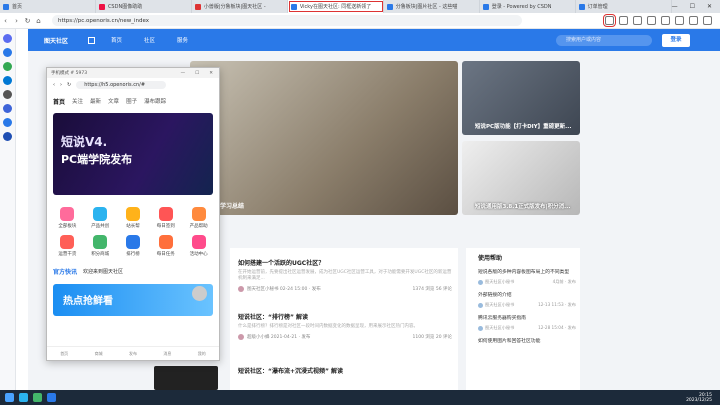  What do you see at coordinates (121, 84) in the screenshot?
I see `phone-url-input: https://h5.openoris.cn/#` at bounding box center [121, 84].